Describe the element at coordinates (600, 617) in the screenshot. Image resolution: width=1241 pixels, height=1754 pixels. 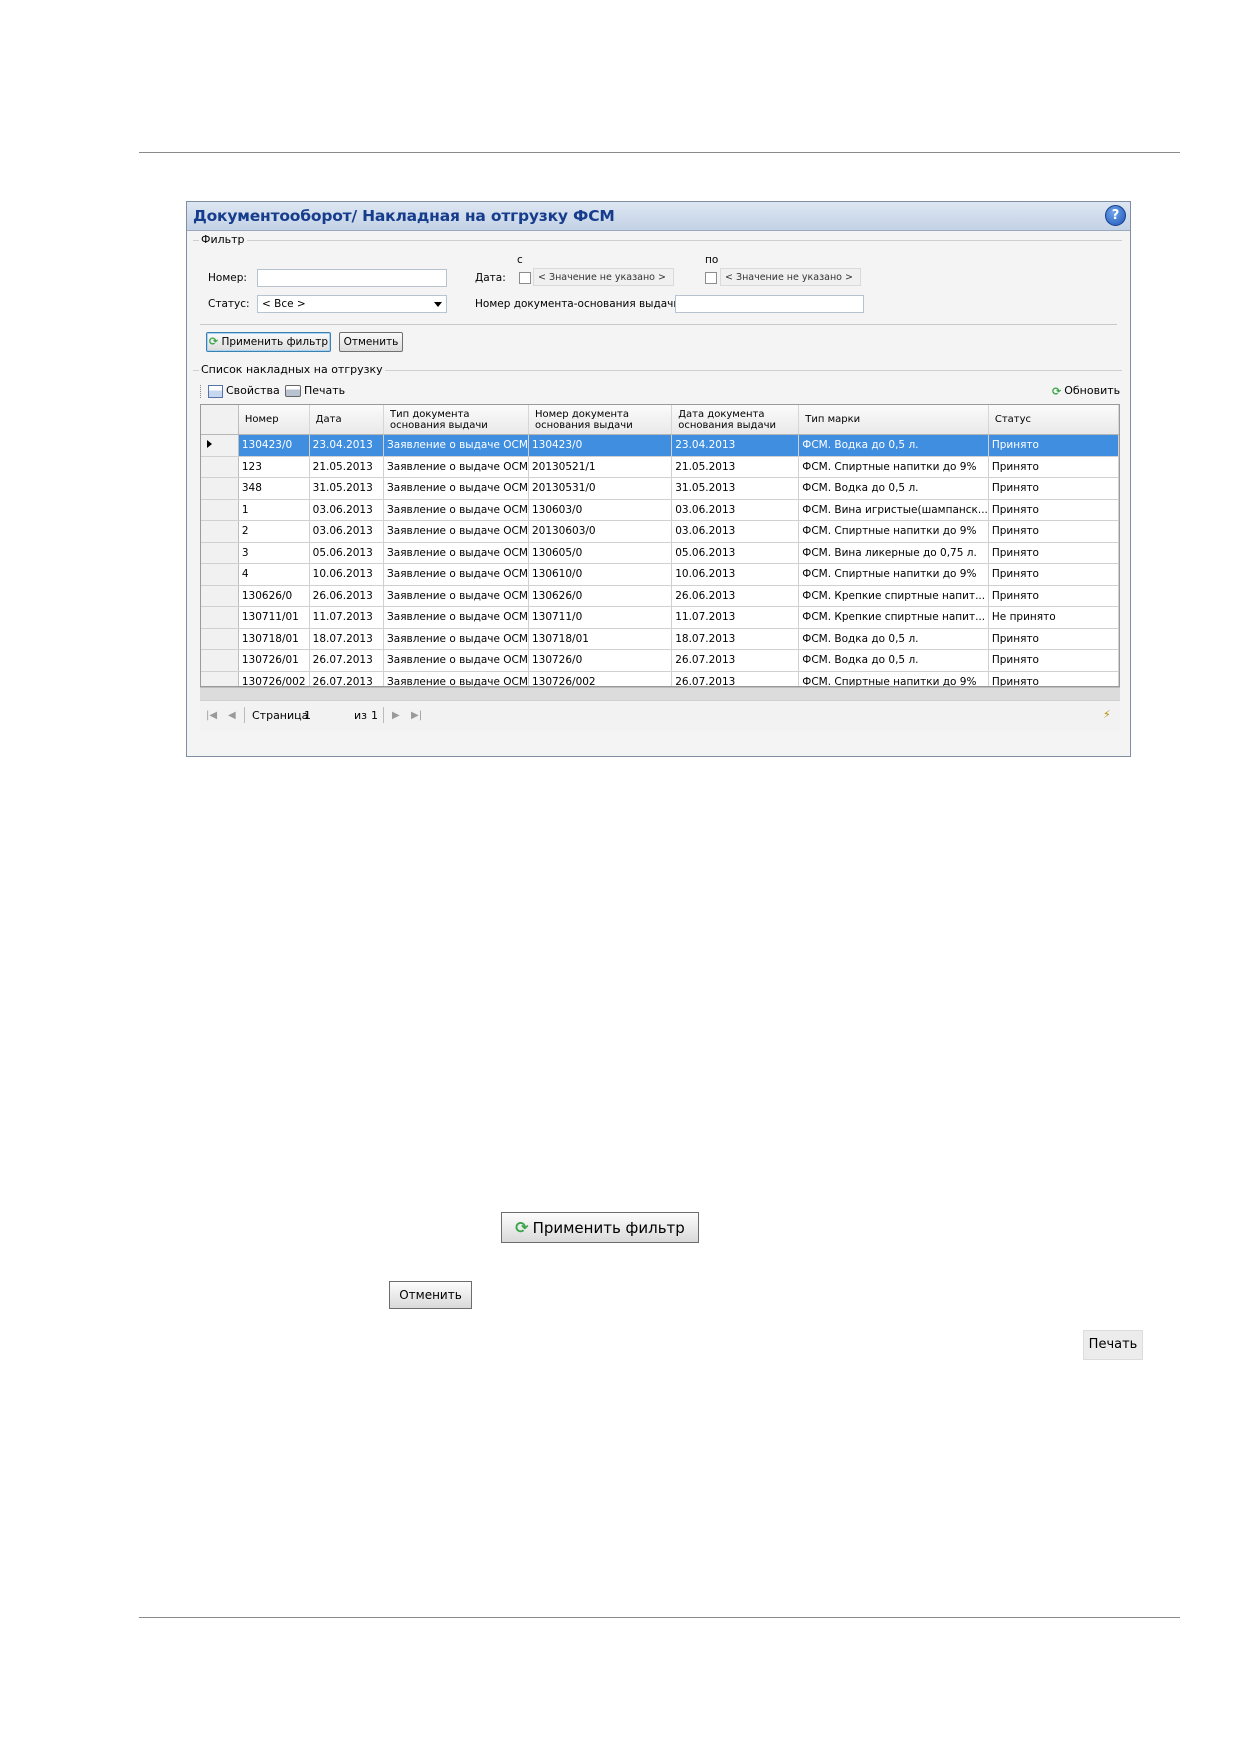
I see `table-cell: 130711/0` at that location.